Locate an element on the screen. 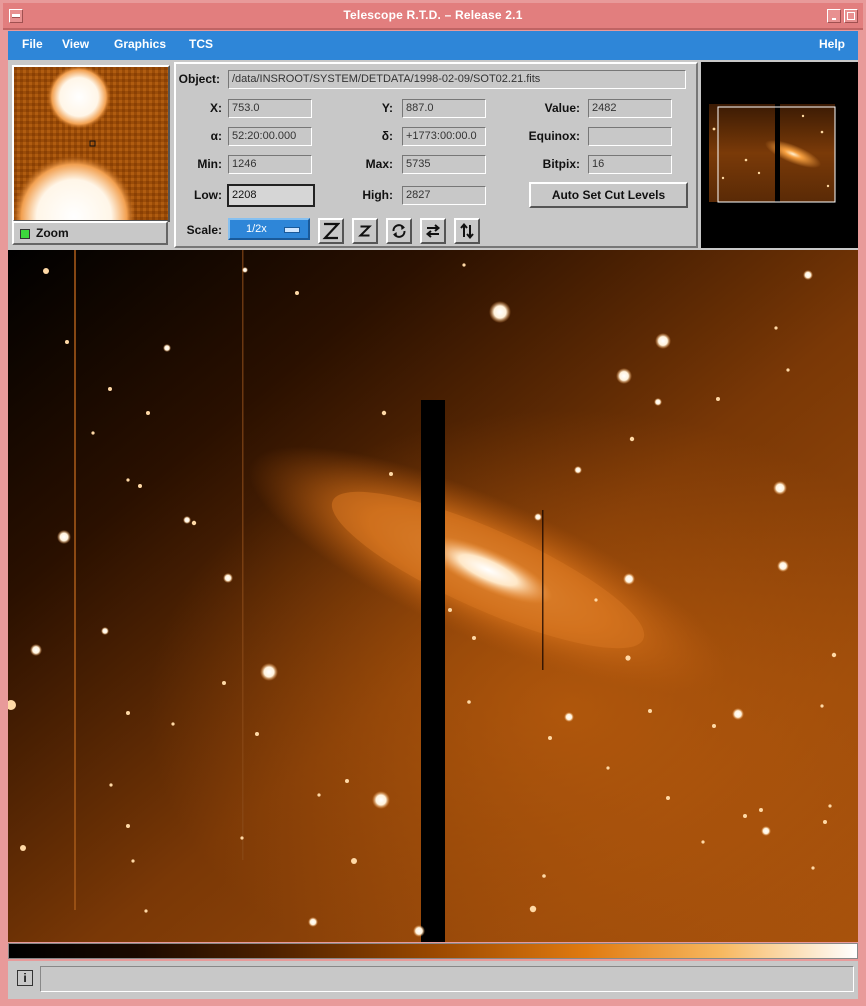 Image resolution: width=866 pixels, height=1006 pixels. high-cut-input: 2827 is located at coordinates (444, 195).